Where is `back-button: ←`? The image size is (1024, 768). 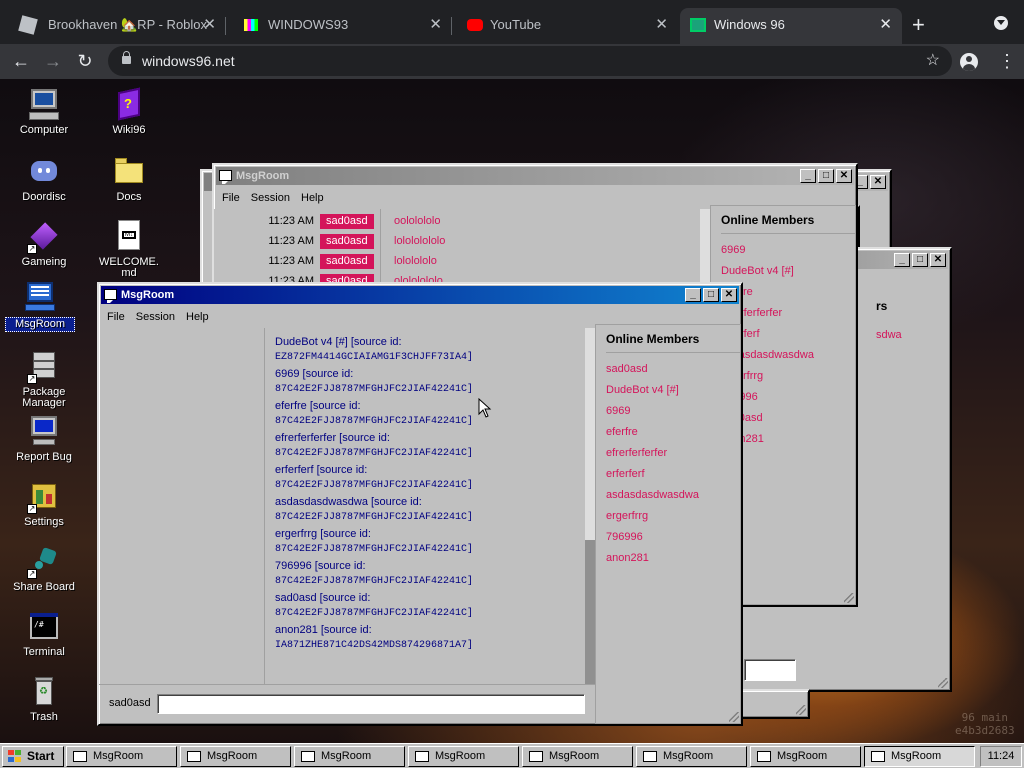 back-button: ← is located at coordinates (21, 61).